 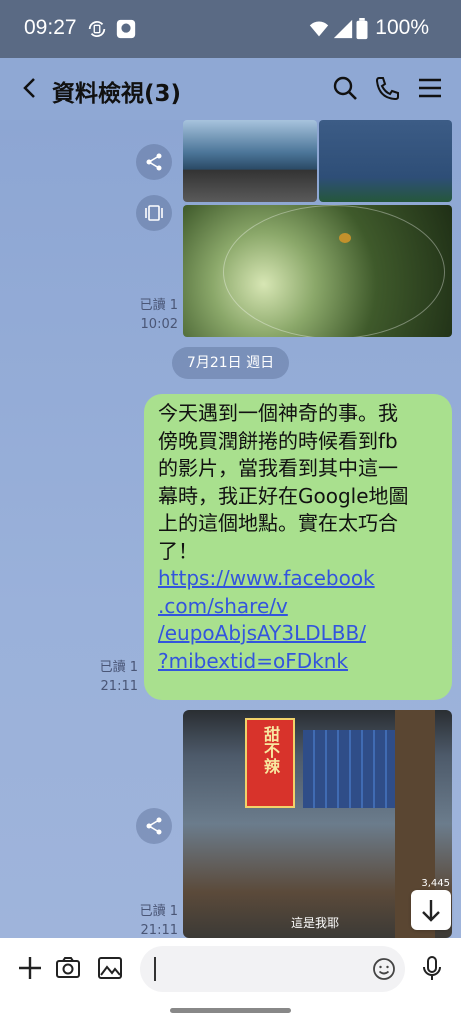 What do you see at coordinates (301, 607) in the screenshot?
I see `message-link: .com/share/v` at bounding box center [301, 607].